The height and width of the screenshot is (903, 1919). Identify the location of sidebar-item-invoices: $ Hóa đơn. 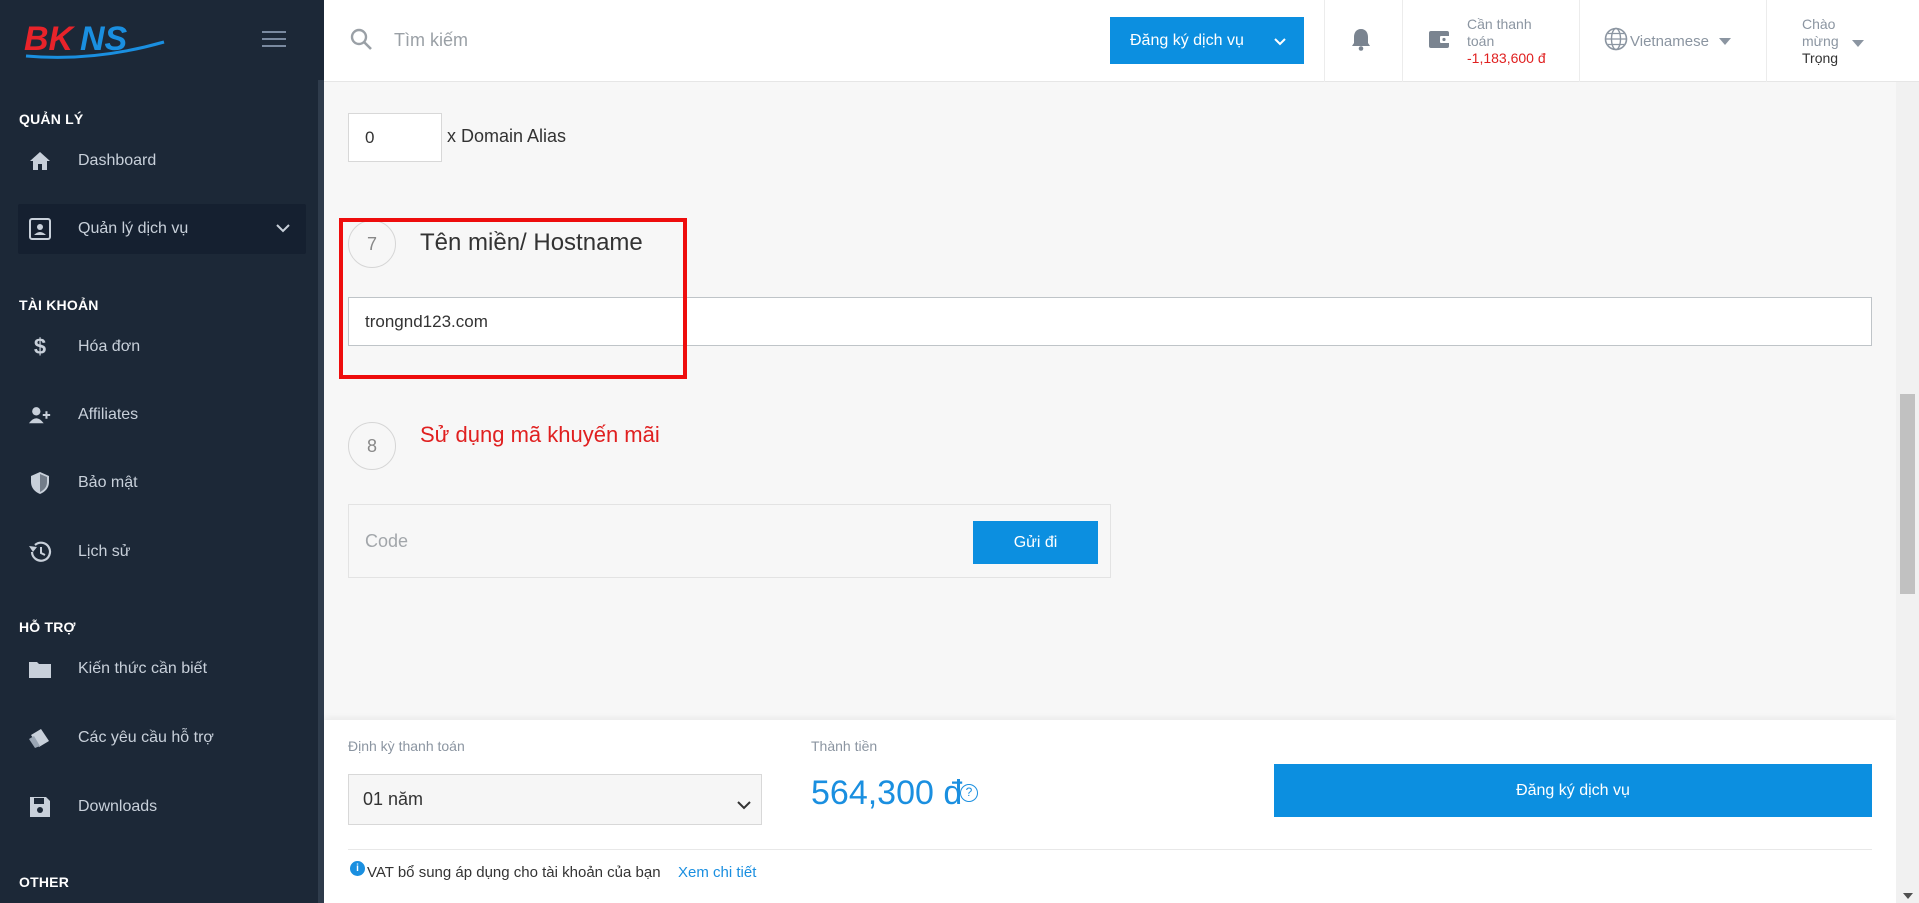
(162, 347).